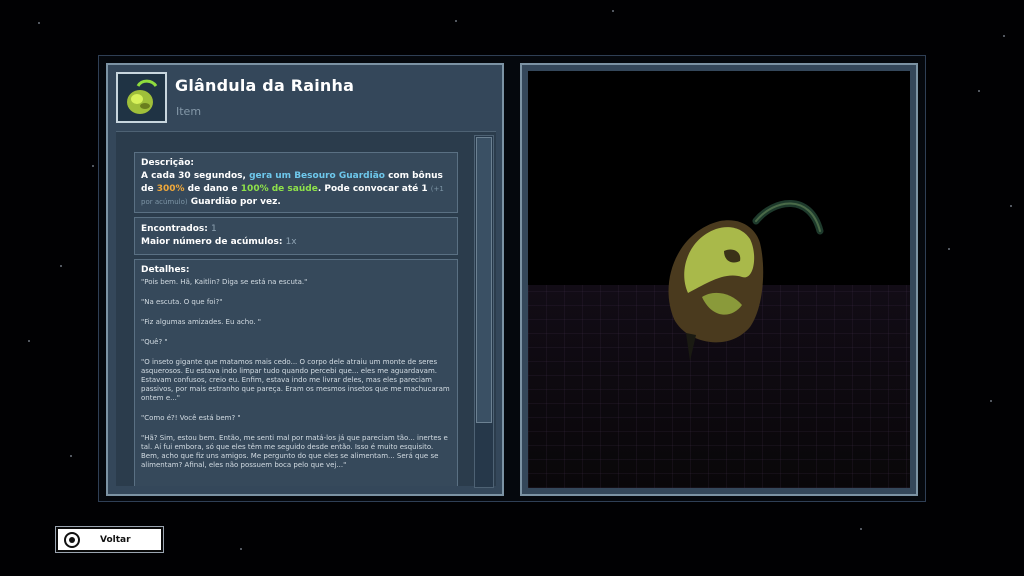 The width and height of the screenshot is (1024, 576). Describe the element at coordinates (165, 270) in the screenshot. I see `details-label: Detalhes:` at that location.